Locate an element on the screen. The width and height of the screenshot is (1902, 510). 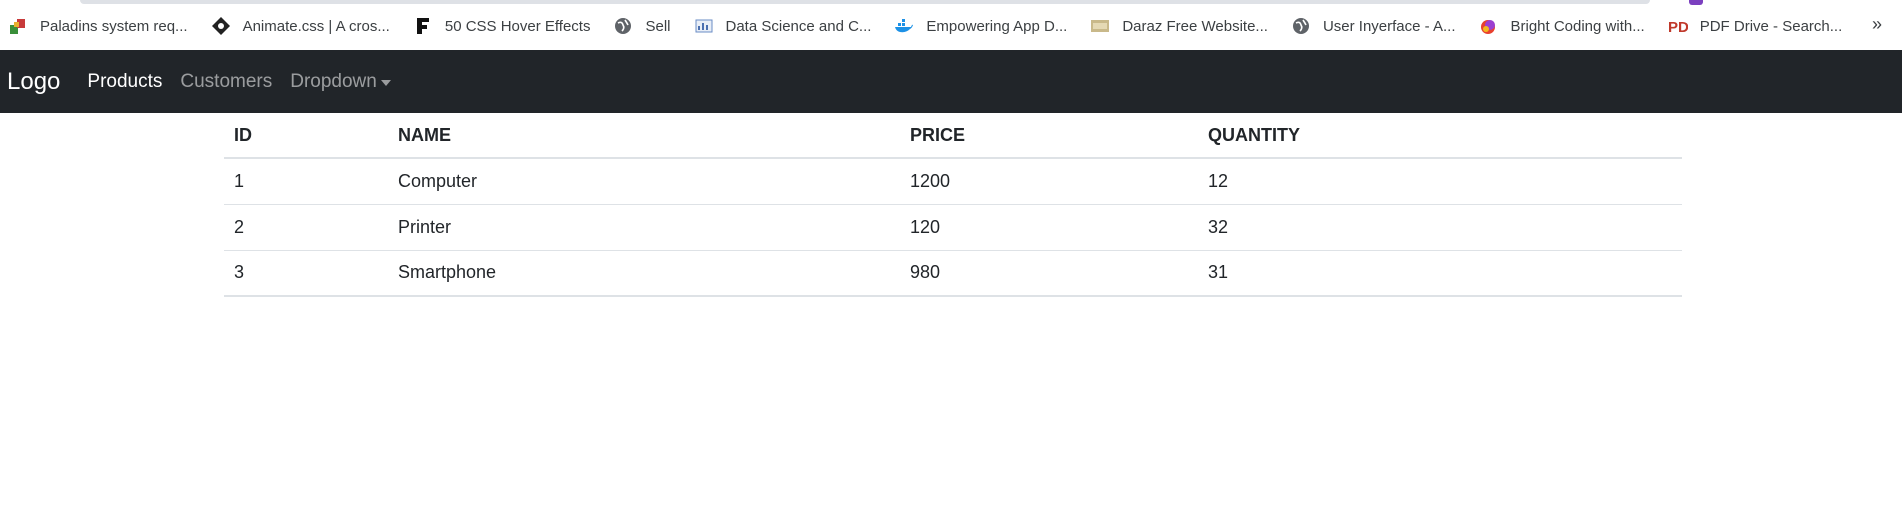
nav-dropdown-label: Dropdown is located at coordinates (333, 81).